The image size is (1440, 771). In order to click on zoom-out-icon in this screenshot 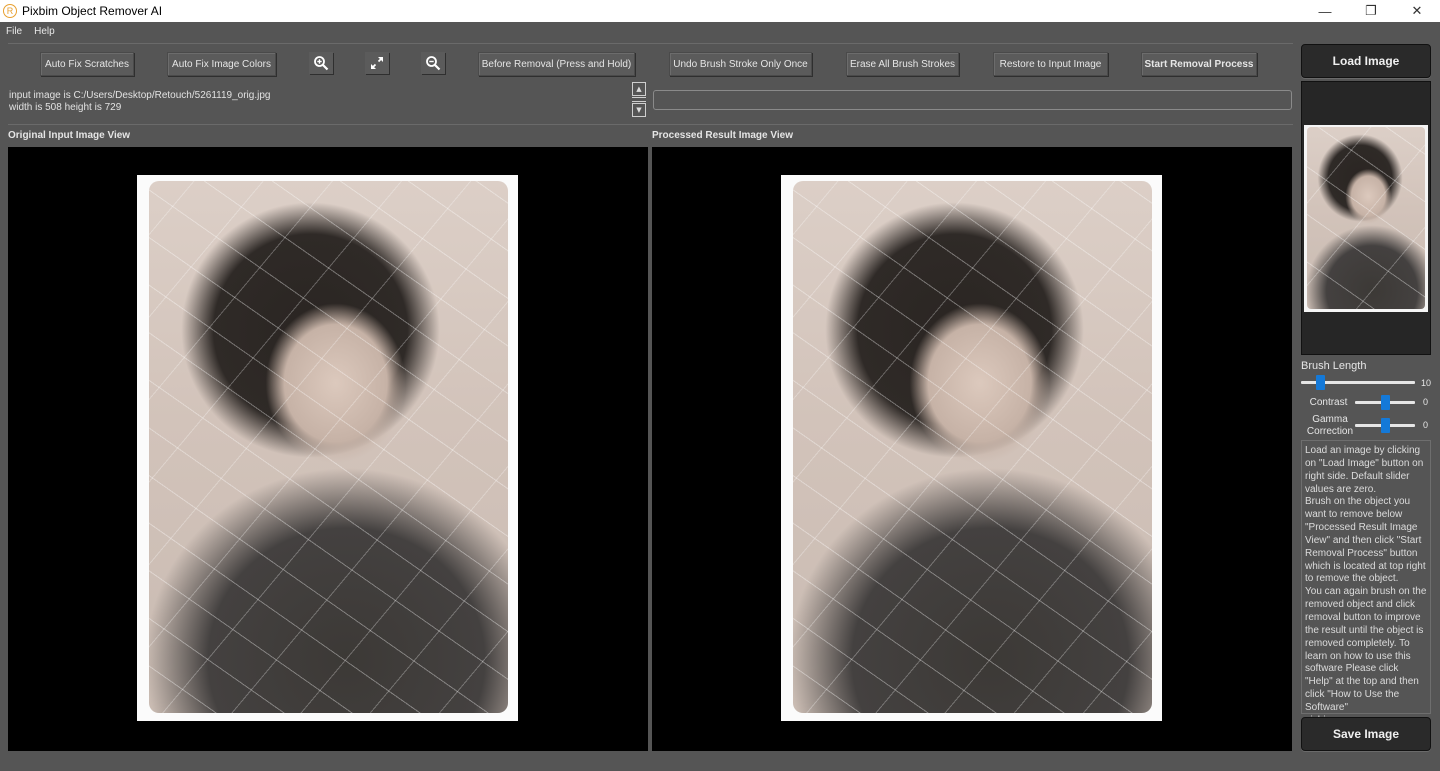, I will do `click(433, 63)`.